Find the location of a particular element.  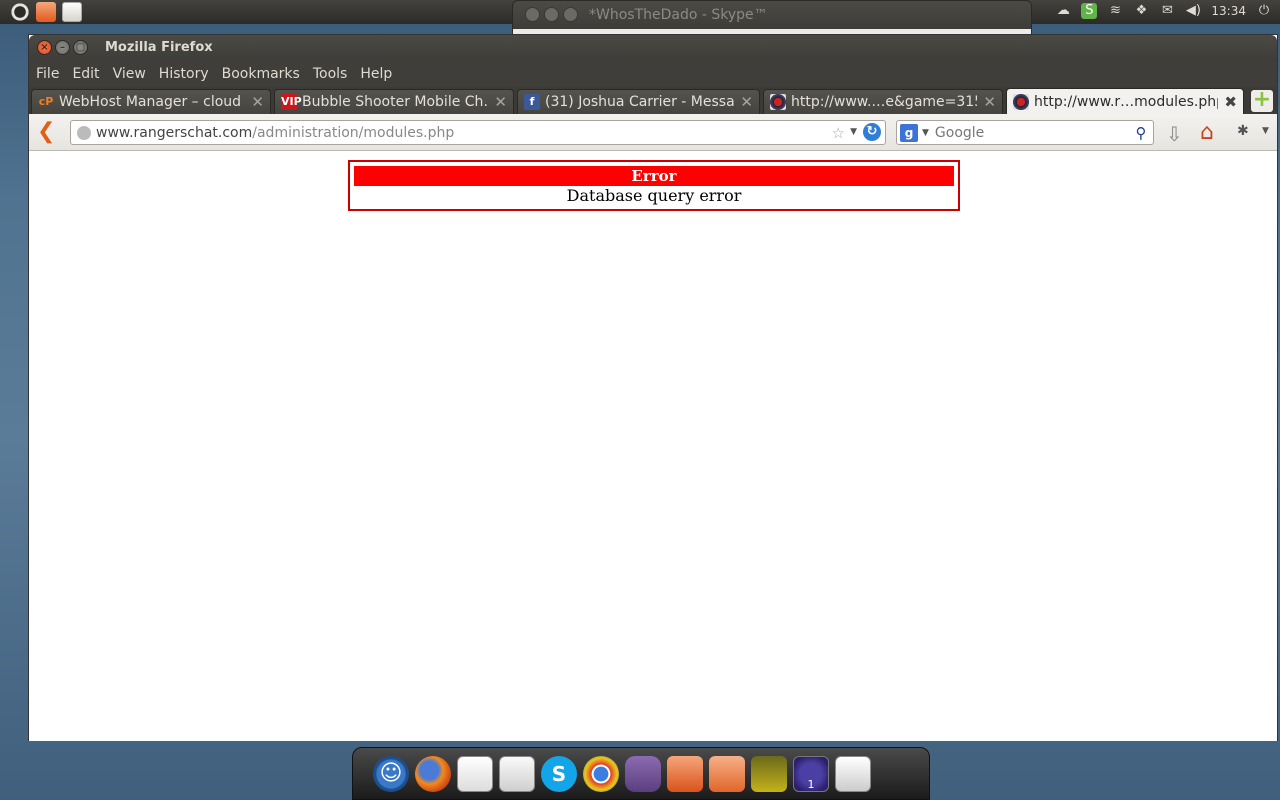

accessibility-icon: ☺ is located at coordinates (391, 773).